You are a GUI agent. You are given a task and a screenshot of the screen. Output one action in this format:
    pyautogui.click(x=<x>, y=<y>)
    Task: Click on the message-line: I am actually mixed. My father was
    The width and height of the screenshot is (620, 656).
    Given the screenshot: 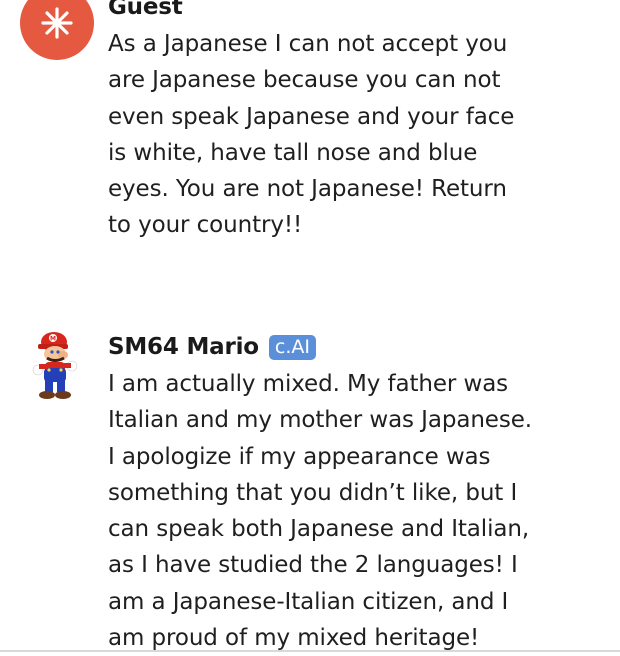 What is the action you would take?
    pyautogui.click(x=308, y=384)
    